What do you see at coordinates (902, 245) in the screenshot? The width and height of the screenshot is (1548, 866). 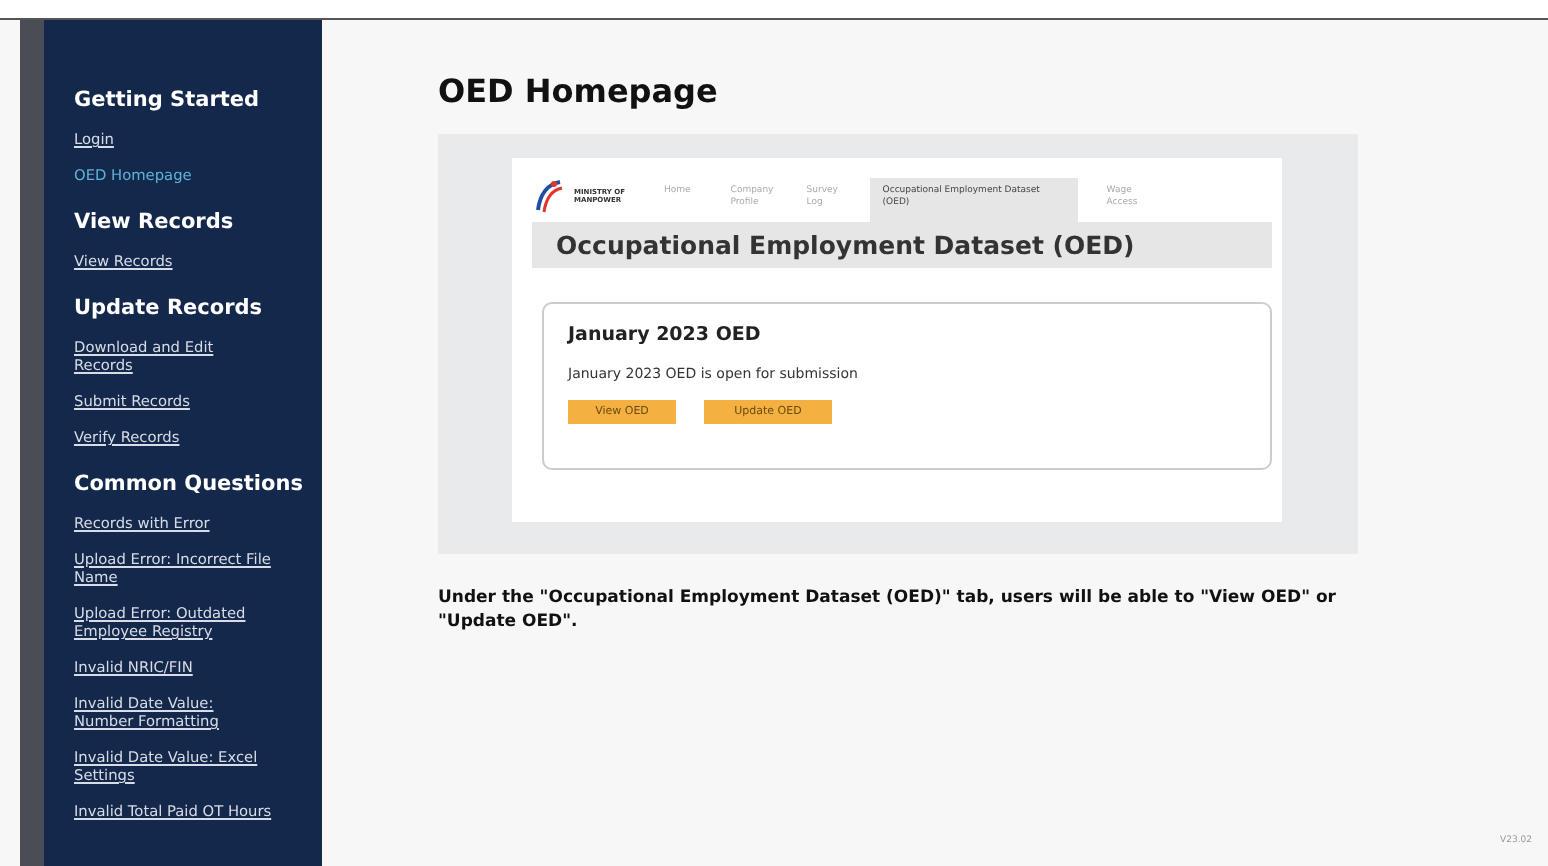 I see `section-banner: Occupational Employment Dataset (OED)` at bounding box center [902, 245].